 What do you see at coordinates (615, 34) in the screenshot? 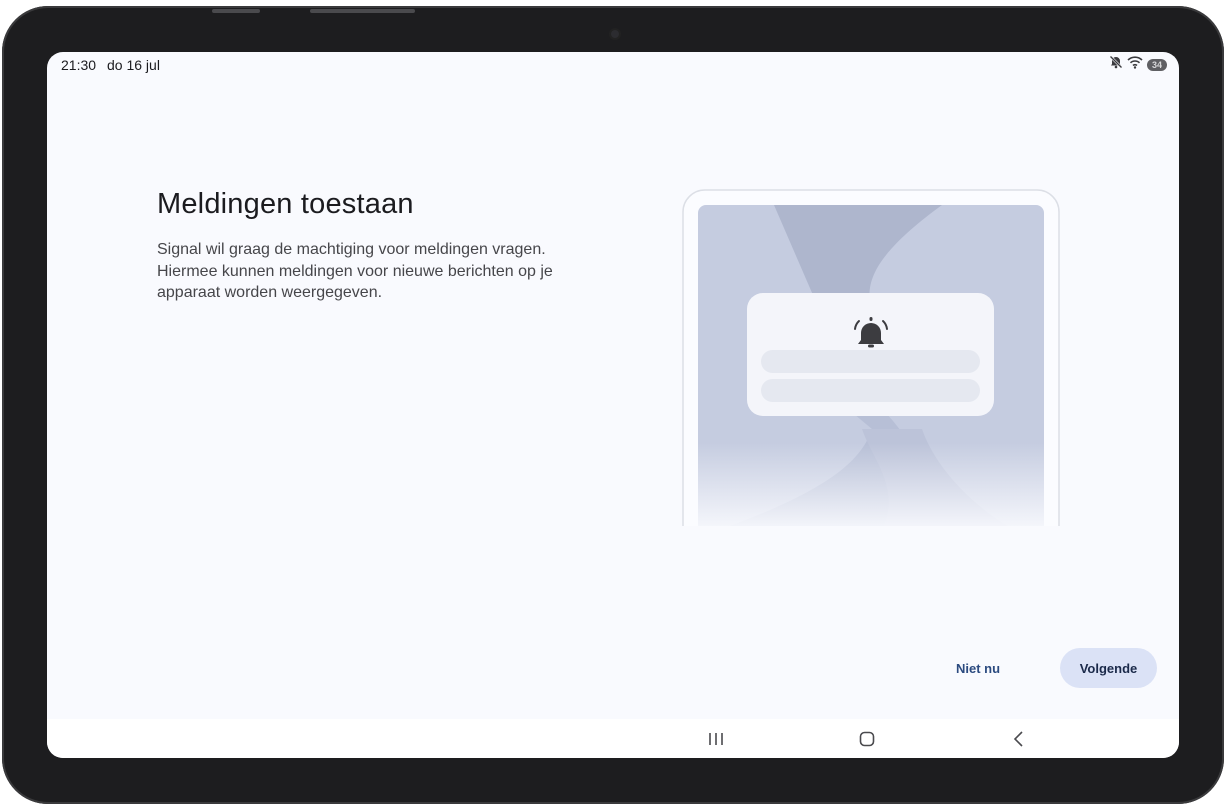
I see `front-camera` at bounding box center [615, 34].